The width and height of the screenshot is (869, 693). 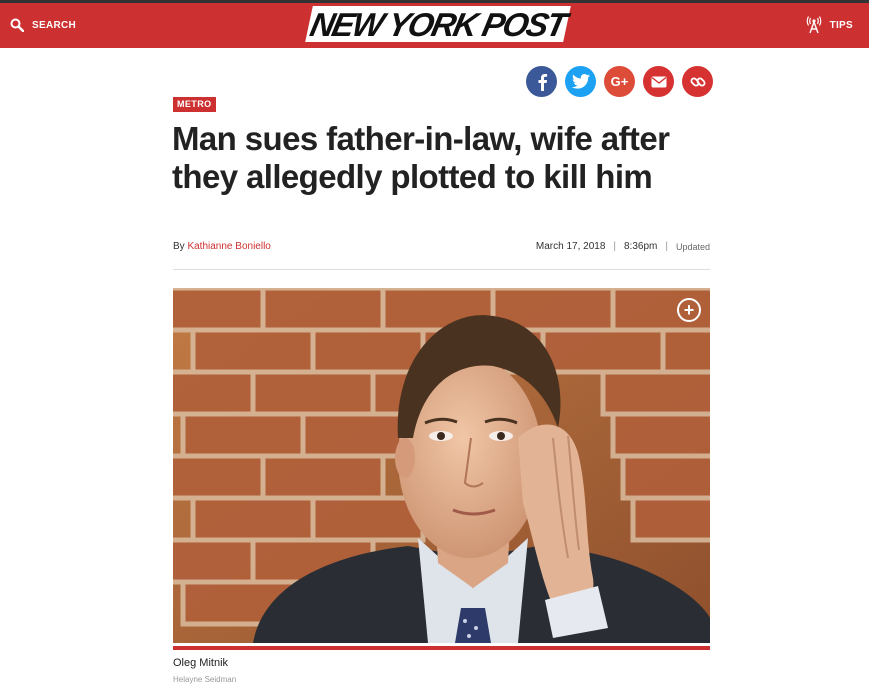 I want to click on dateline: March 17, 2018 | 8:36pm | Updated, so click(x=623, y=246).